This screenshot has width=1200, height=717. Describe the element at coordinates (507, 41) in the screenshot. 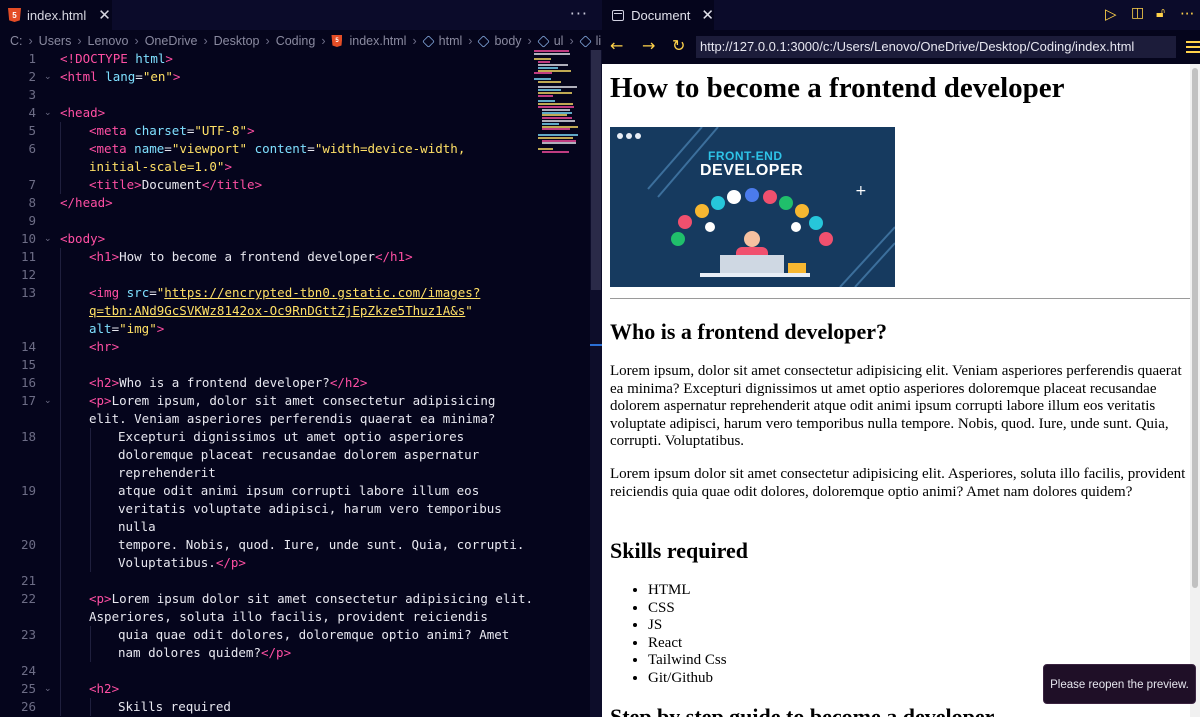

I see `breadcrumb-symbol: body` at that location.